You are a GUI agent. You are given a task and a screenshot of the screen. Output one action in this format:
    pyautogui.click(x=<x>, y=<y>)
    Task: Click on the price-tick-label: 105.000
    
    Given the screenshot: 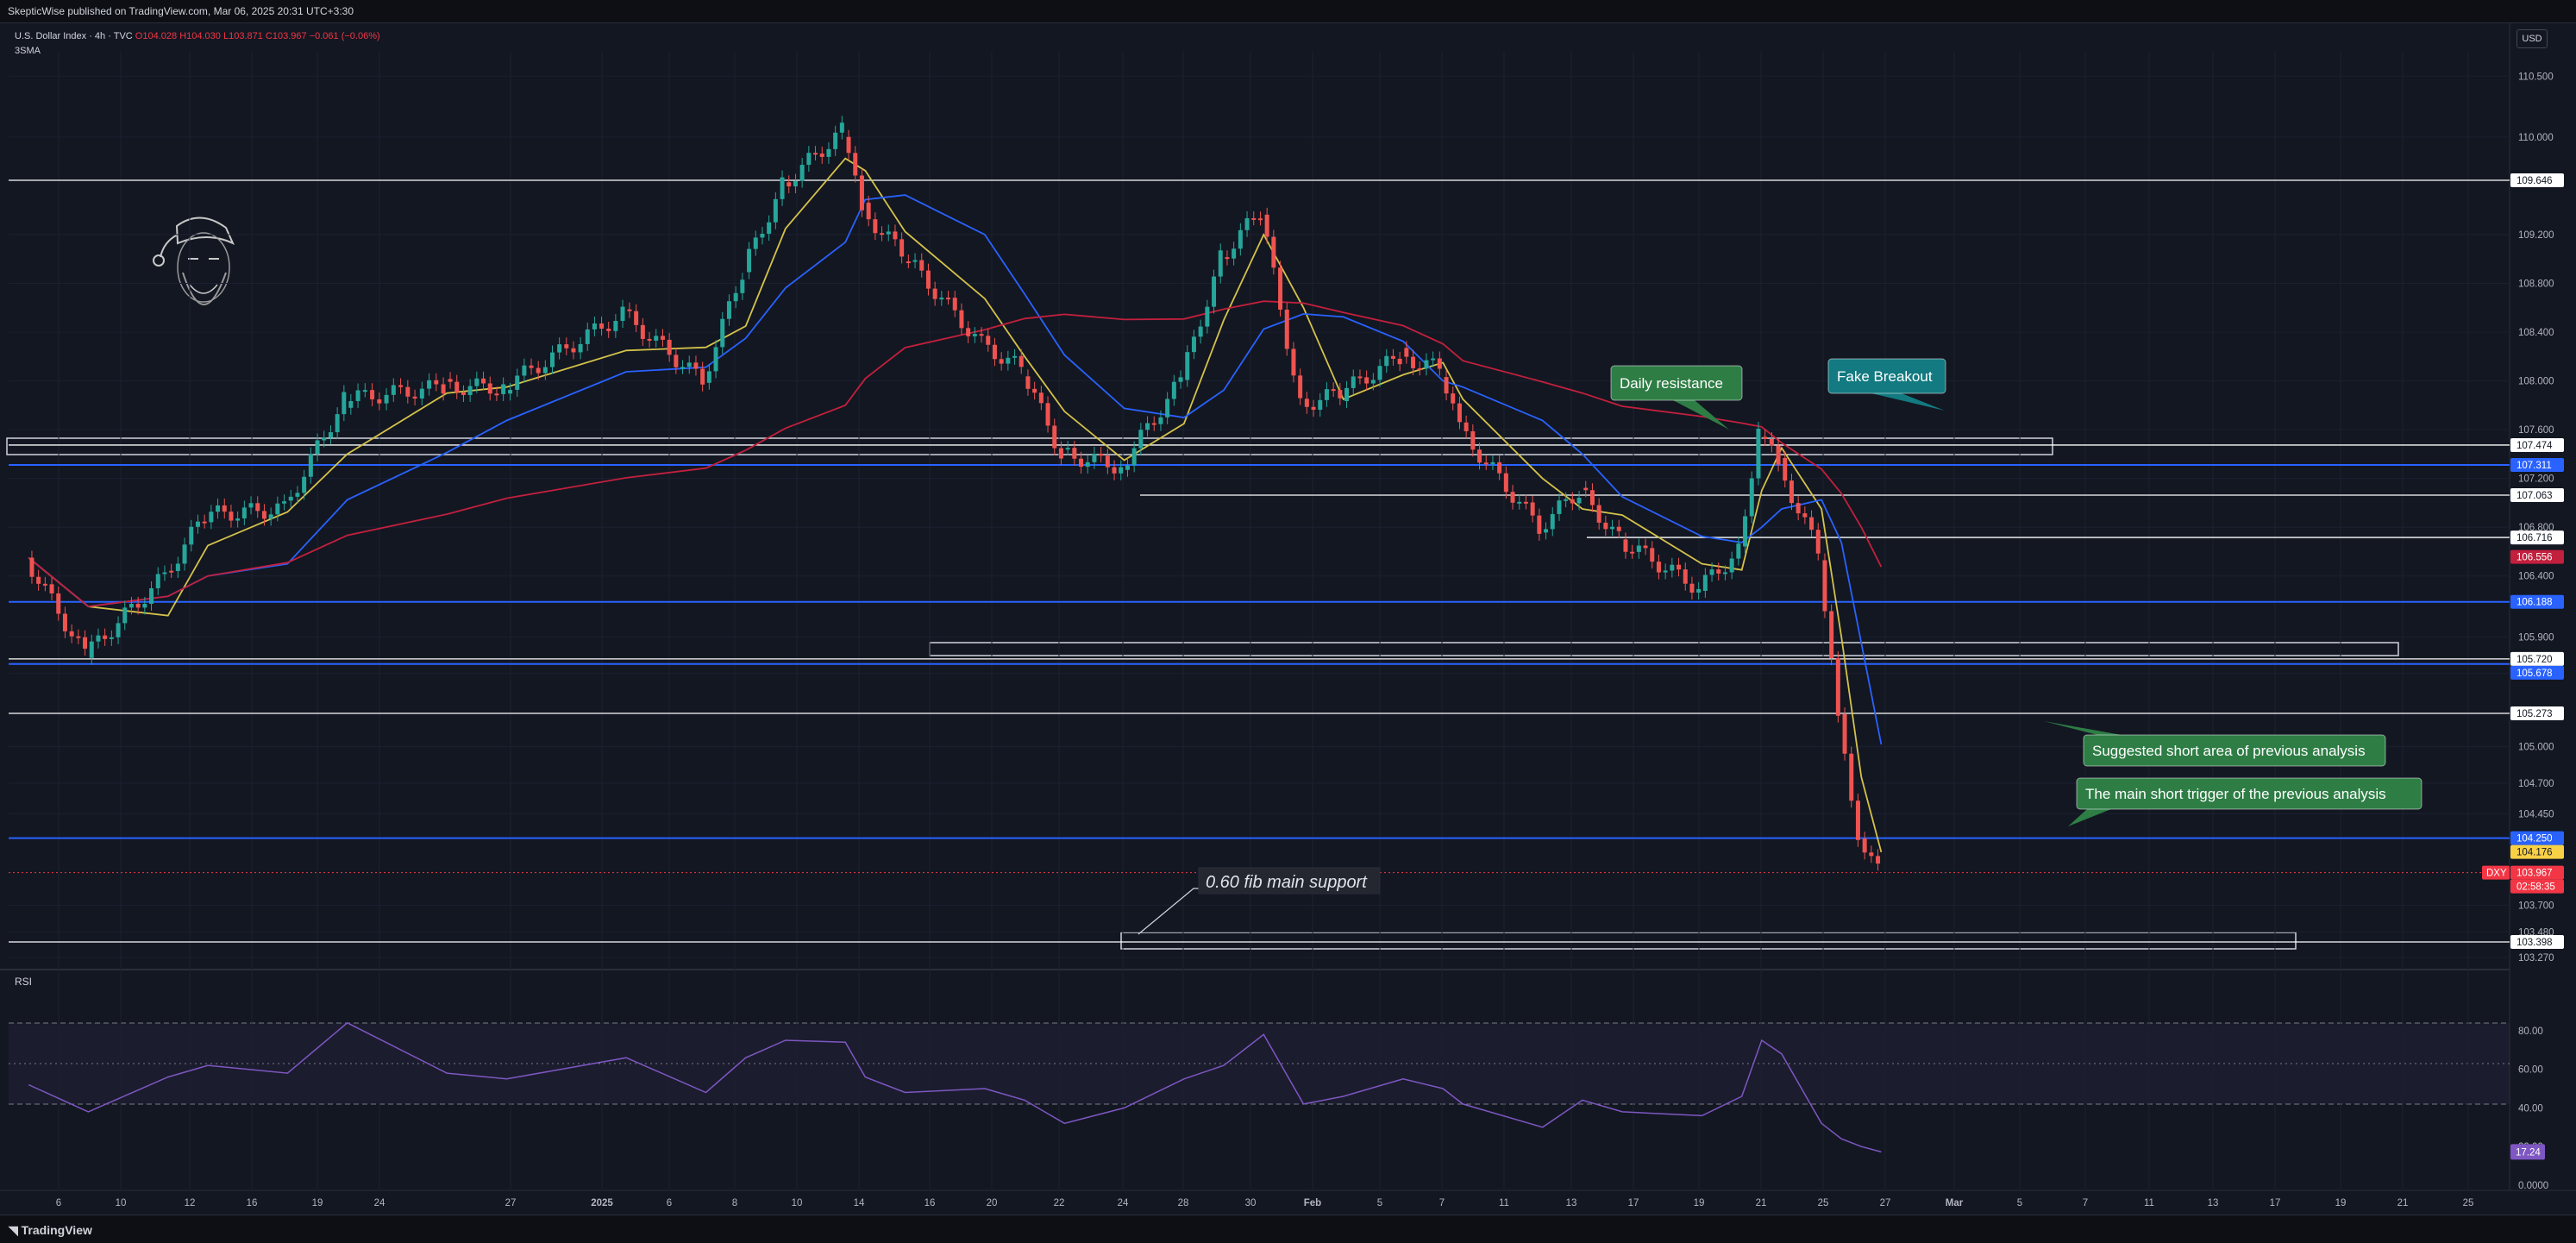 What is the action you would take?
    pyautogui.click(x=2536, y=748)
    